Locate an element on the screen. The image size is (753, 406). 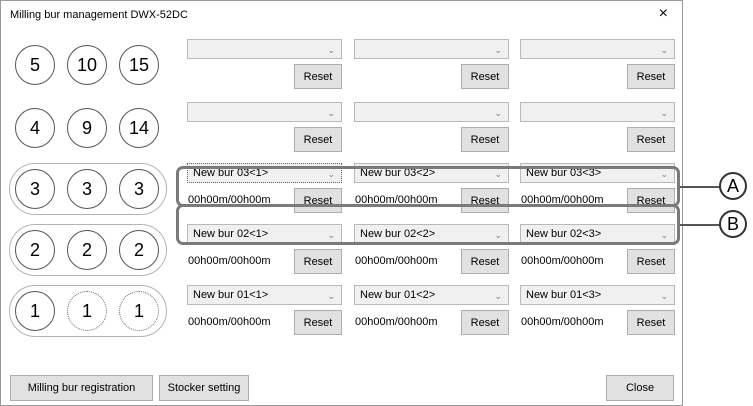
stocker-row: 4 9 14 ⌄ Reset ⌄ Reset ⌄ Reset is located at coordinates (341, 132).